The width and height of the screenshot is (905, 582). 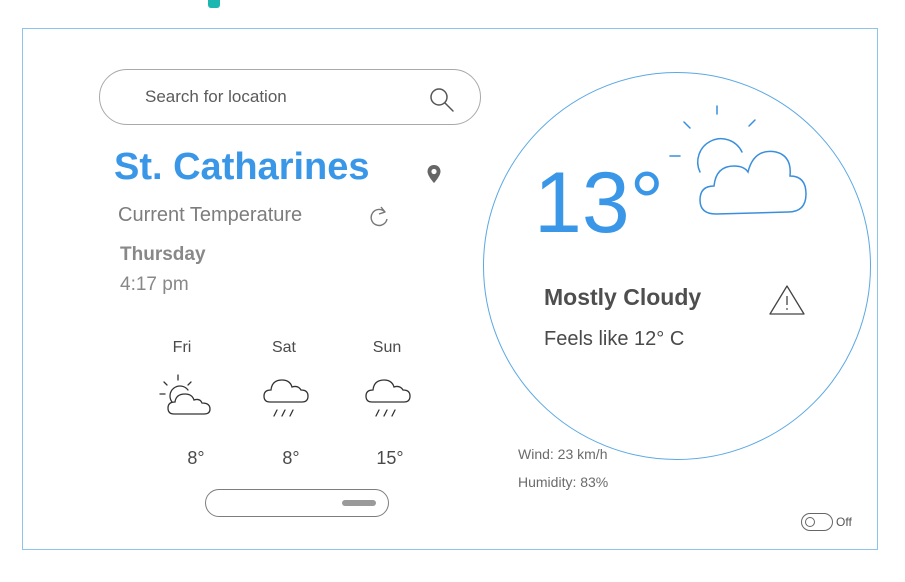 What do you see at coordinates (280, 97) in the screenshot?
I see `search-input` at bounding box center [280, 97].